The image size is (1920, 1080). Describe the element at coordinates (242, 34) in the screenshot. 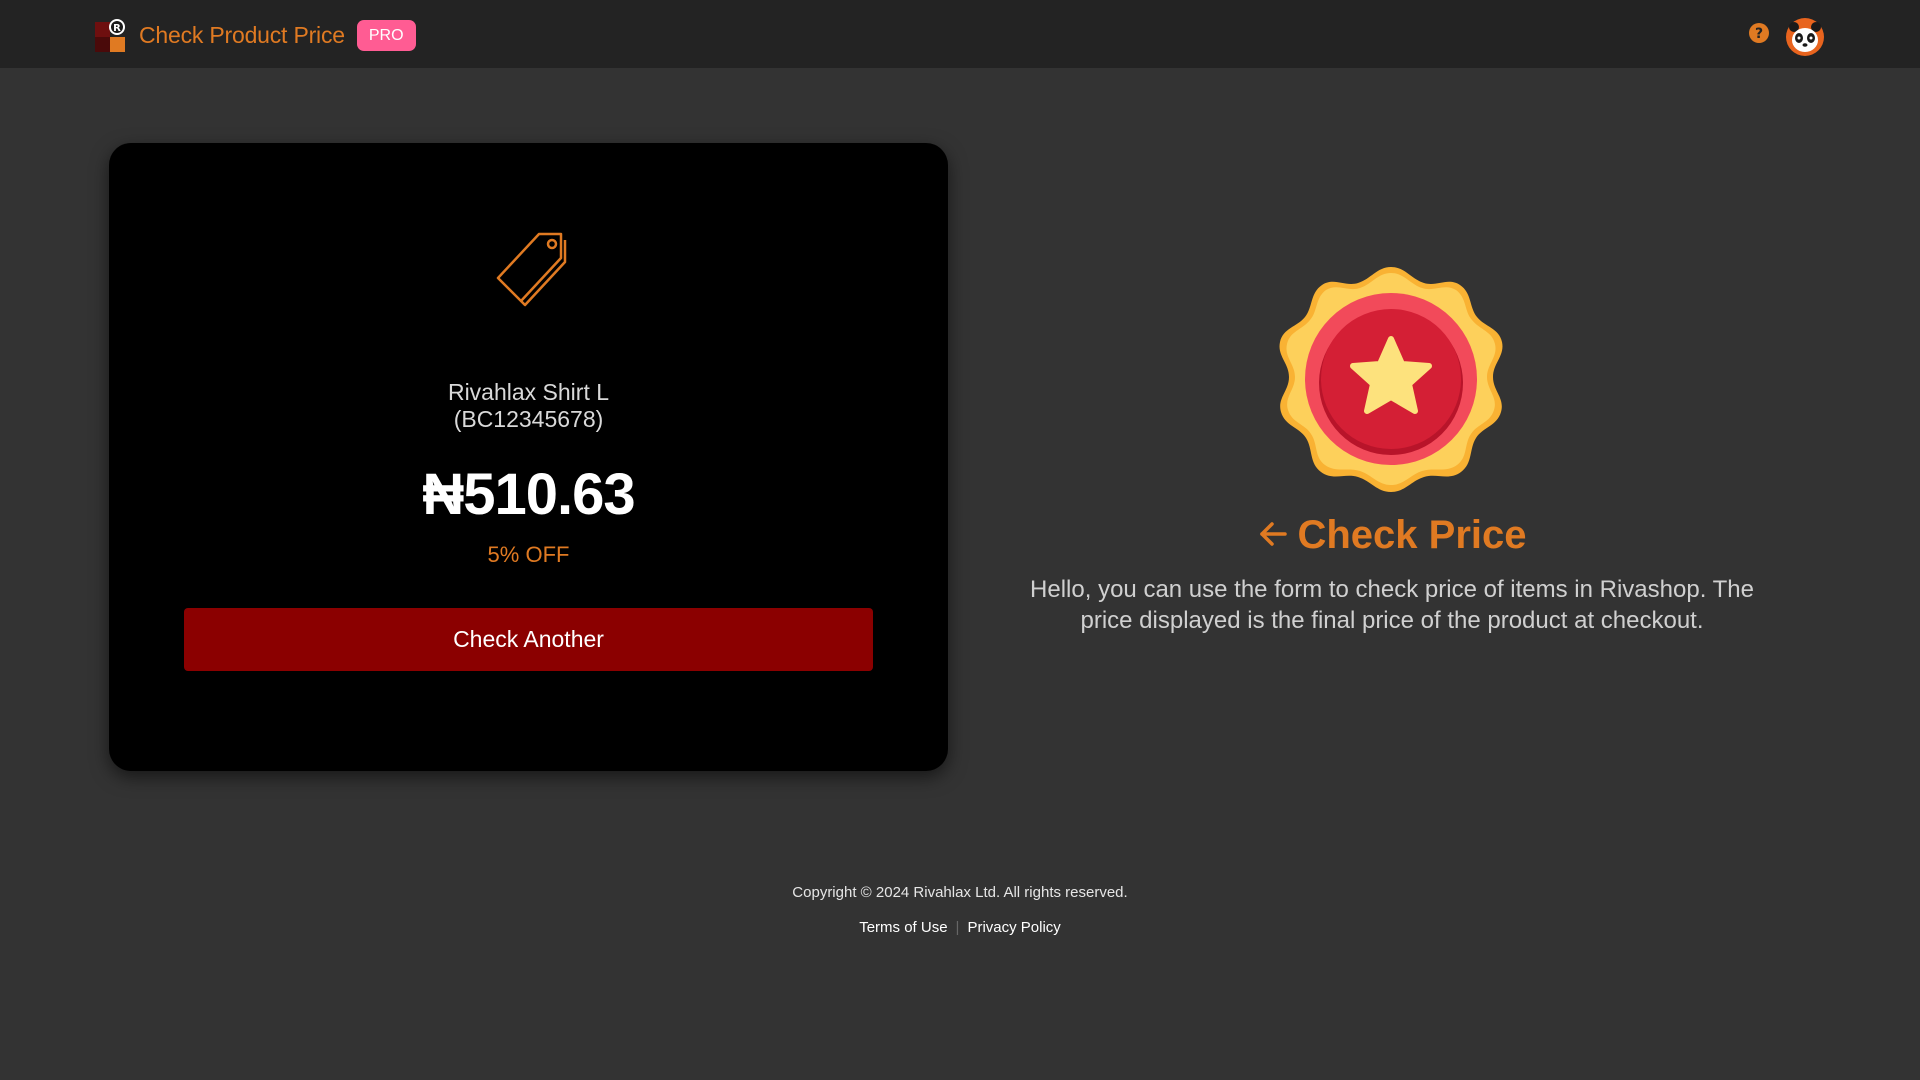

I see `app-title: Check Product Price` at that location.